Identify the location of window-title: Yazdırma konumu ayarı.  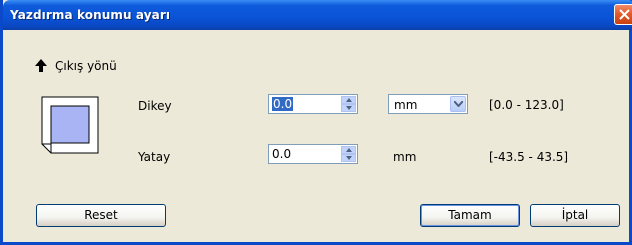
(90, 15).